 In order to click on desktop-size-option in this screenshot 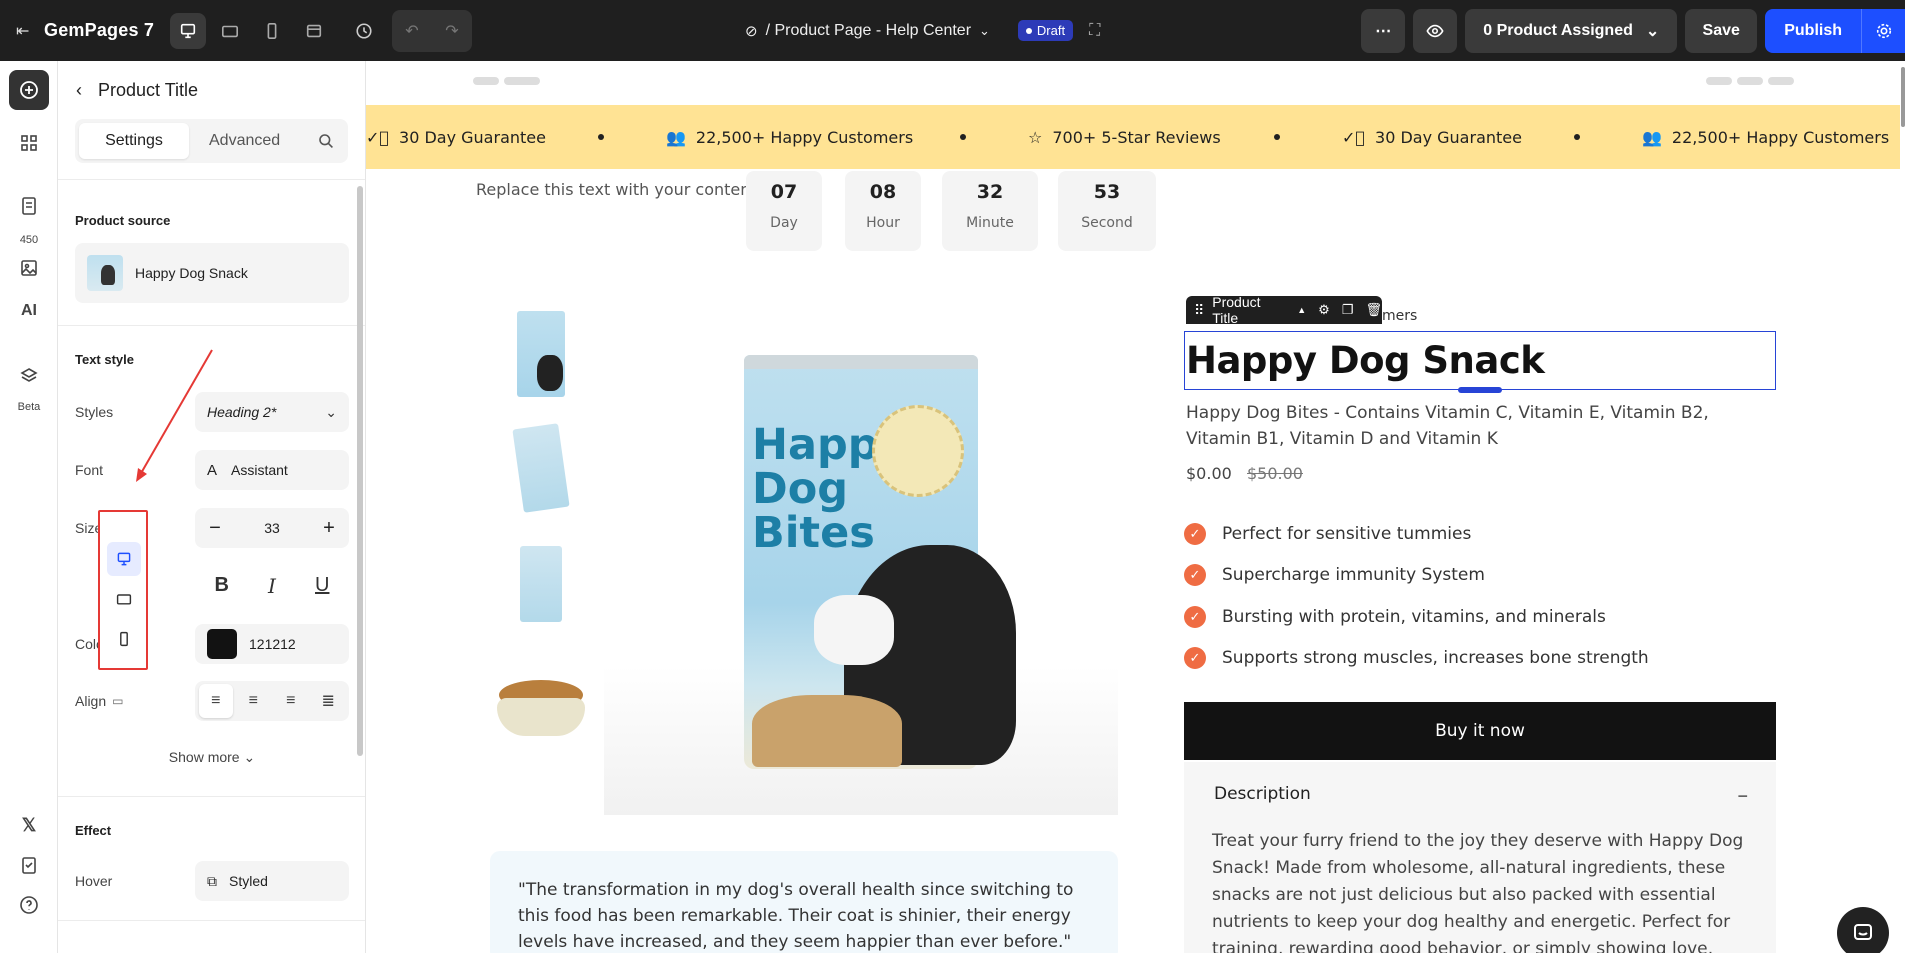, I will do `click(124, 559)`.